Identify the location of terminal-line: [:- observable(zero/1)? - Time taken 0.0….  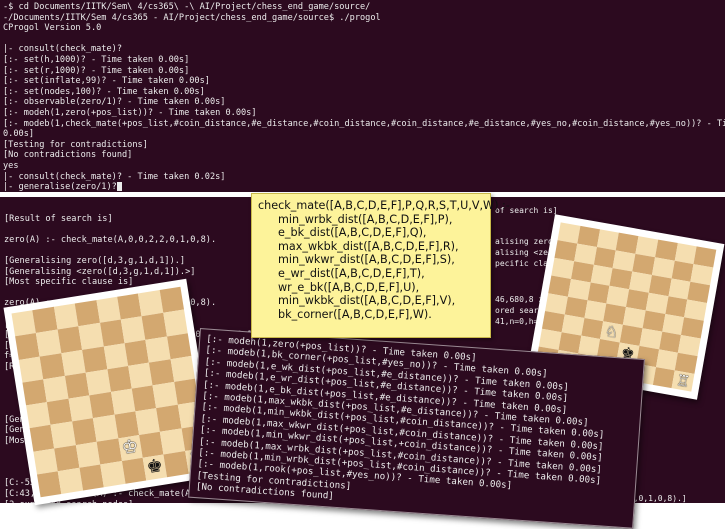
(114, 102).